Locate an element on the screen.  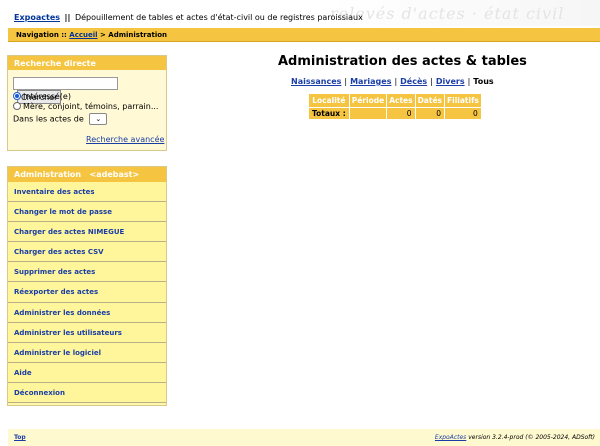
acts-type-label: Dans les actes de is located at coordinates (48, 119).